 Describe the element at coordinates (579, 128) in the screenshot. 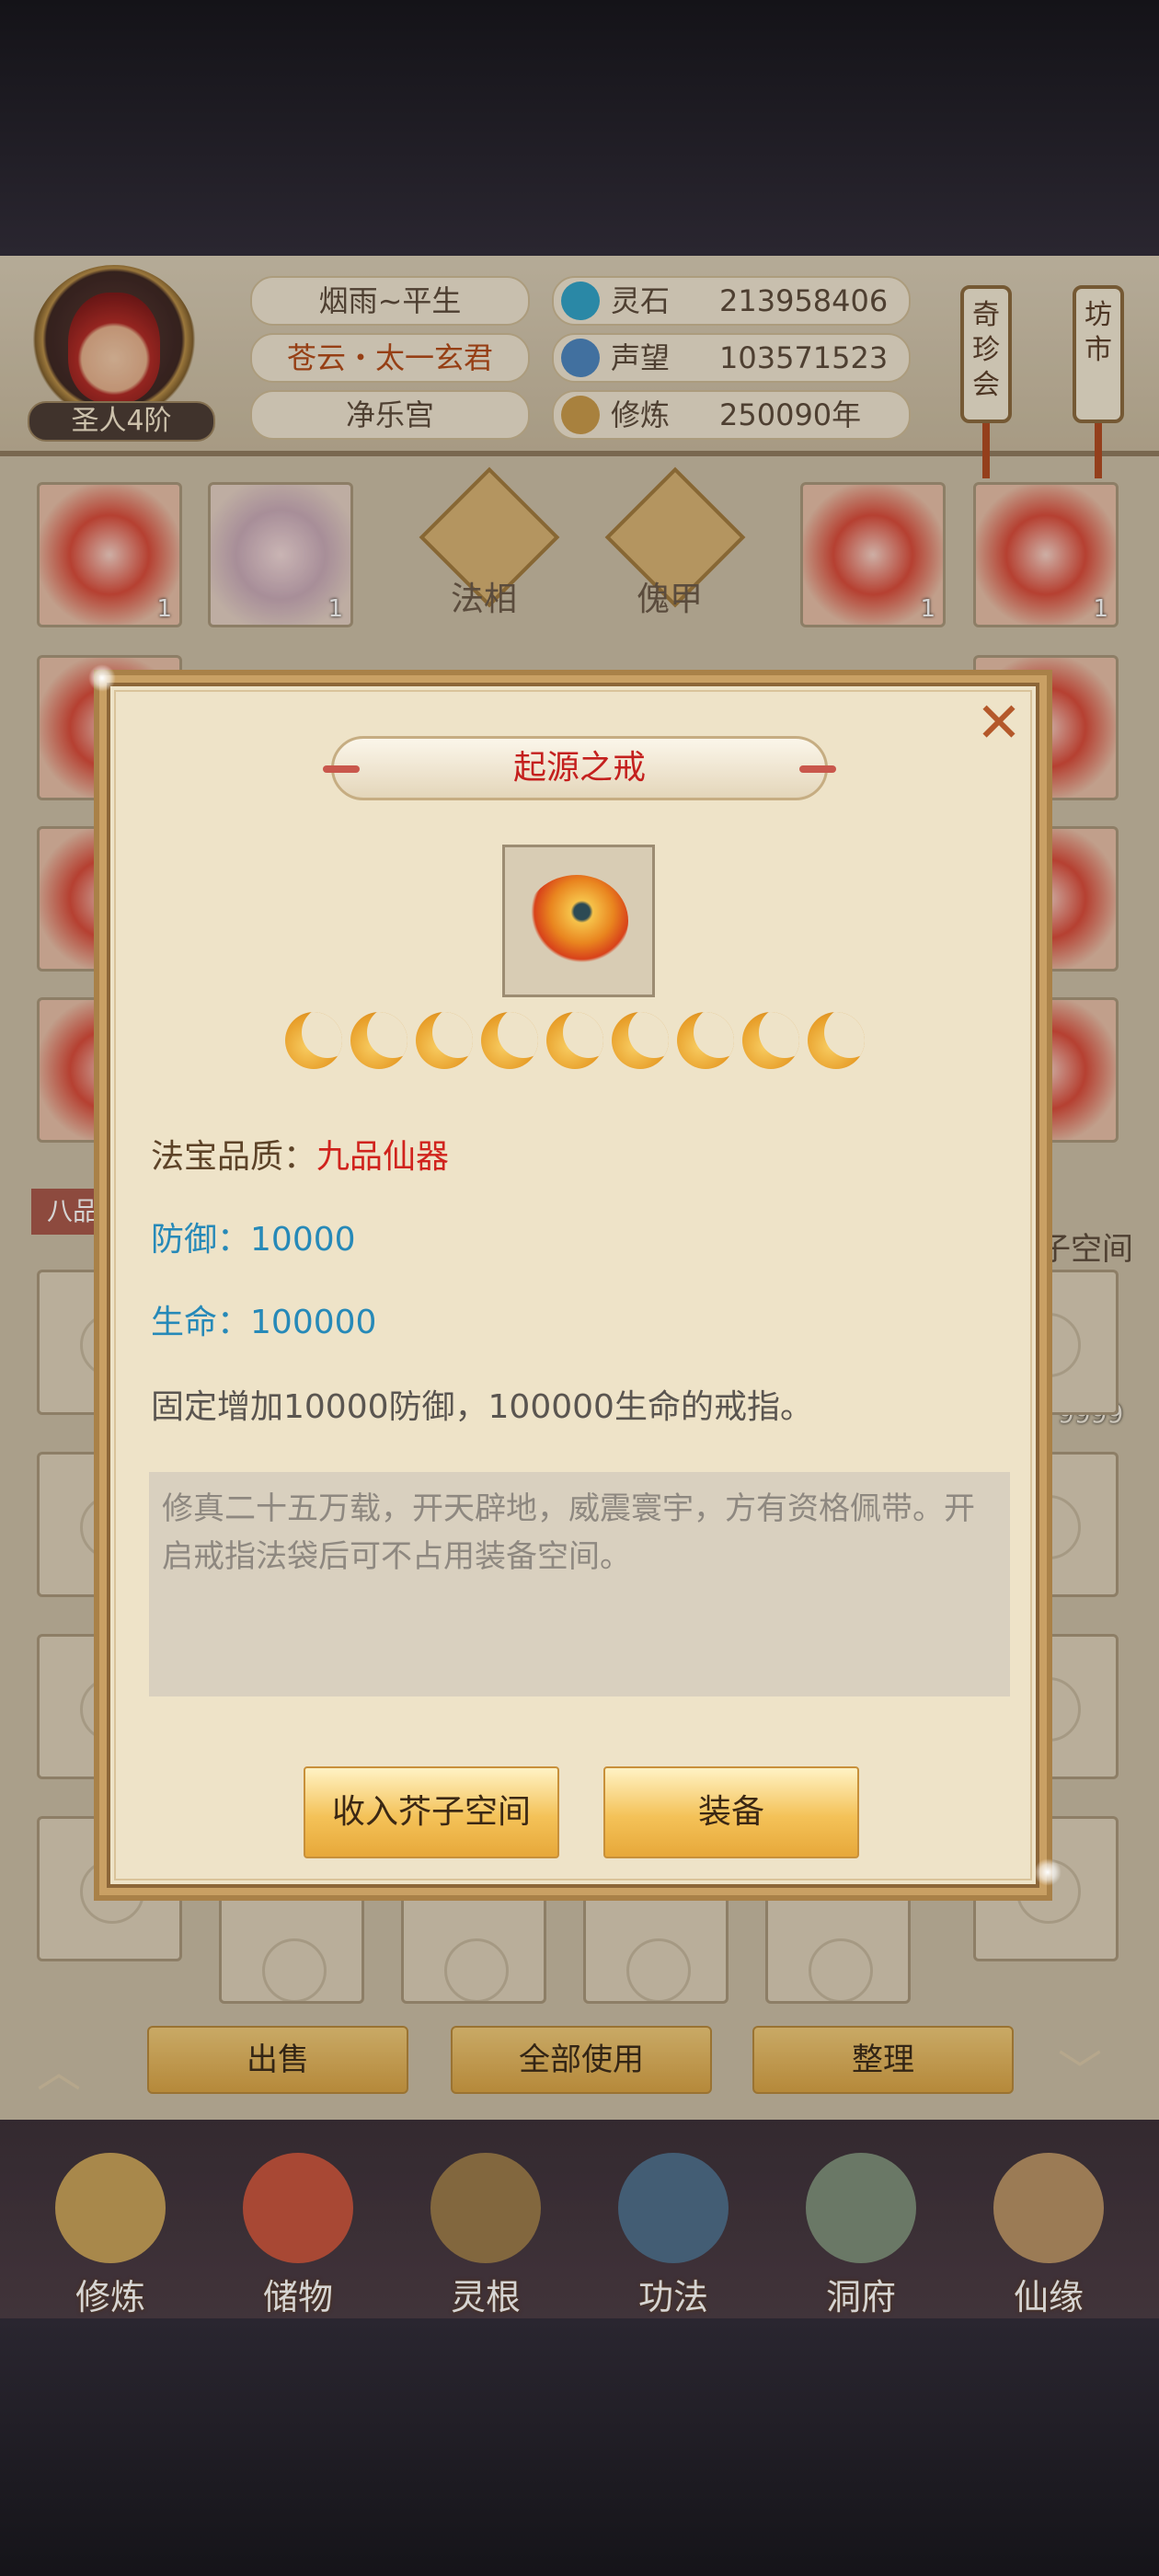

I see `top-dark-area` at that location.